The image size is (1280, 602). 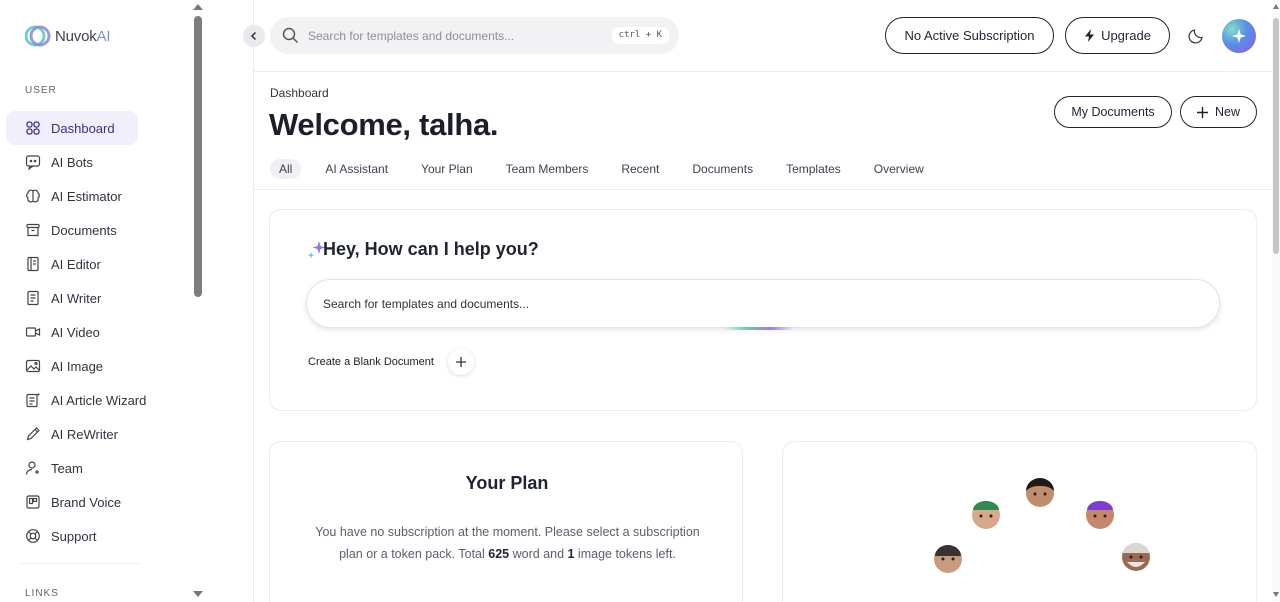 What do you see at coordinates (1276, 594) in the screenshot?
I see `page-scroll-down-arrow` at bounding box center [1276, 594].